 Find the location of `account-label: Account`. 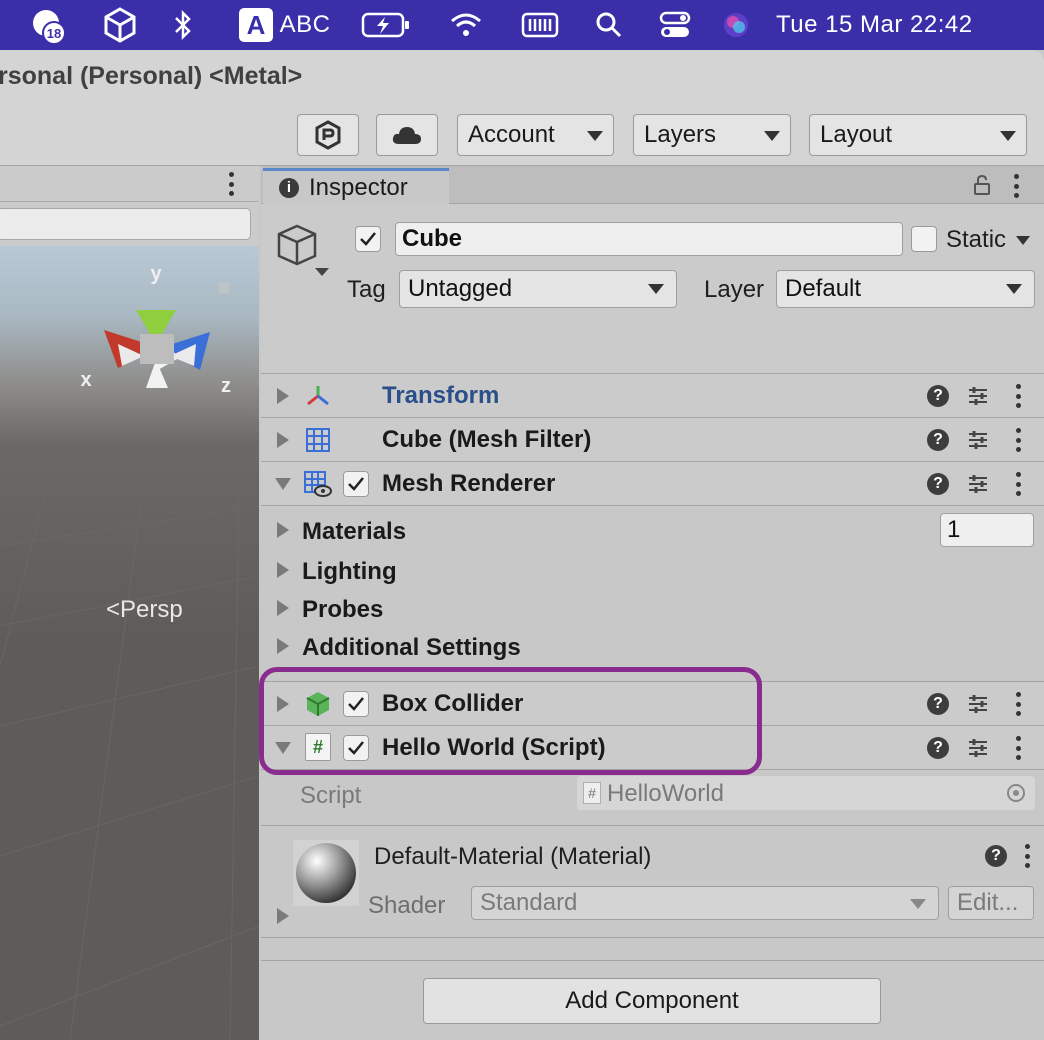

account-label: Account is located at coordinates (511, 134).